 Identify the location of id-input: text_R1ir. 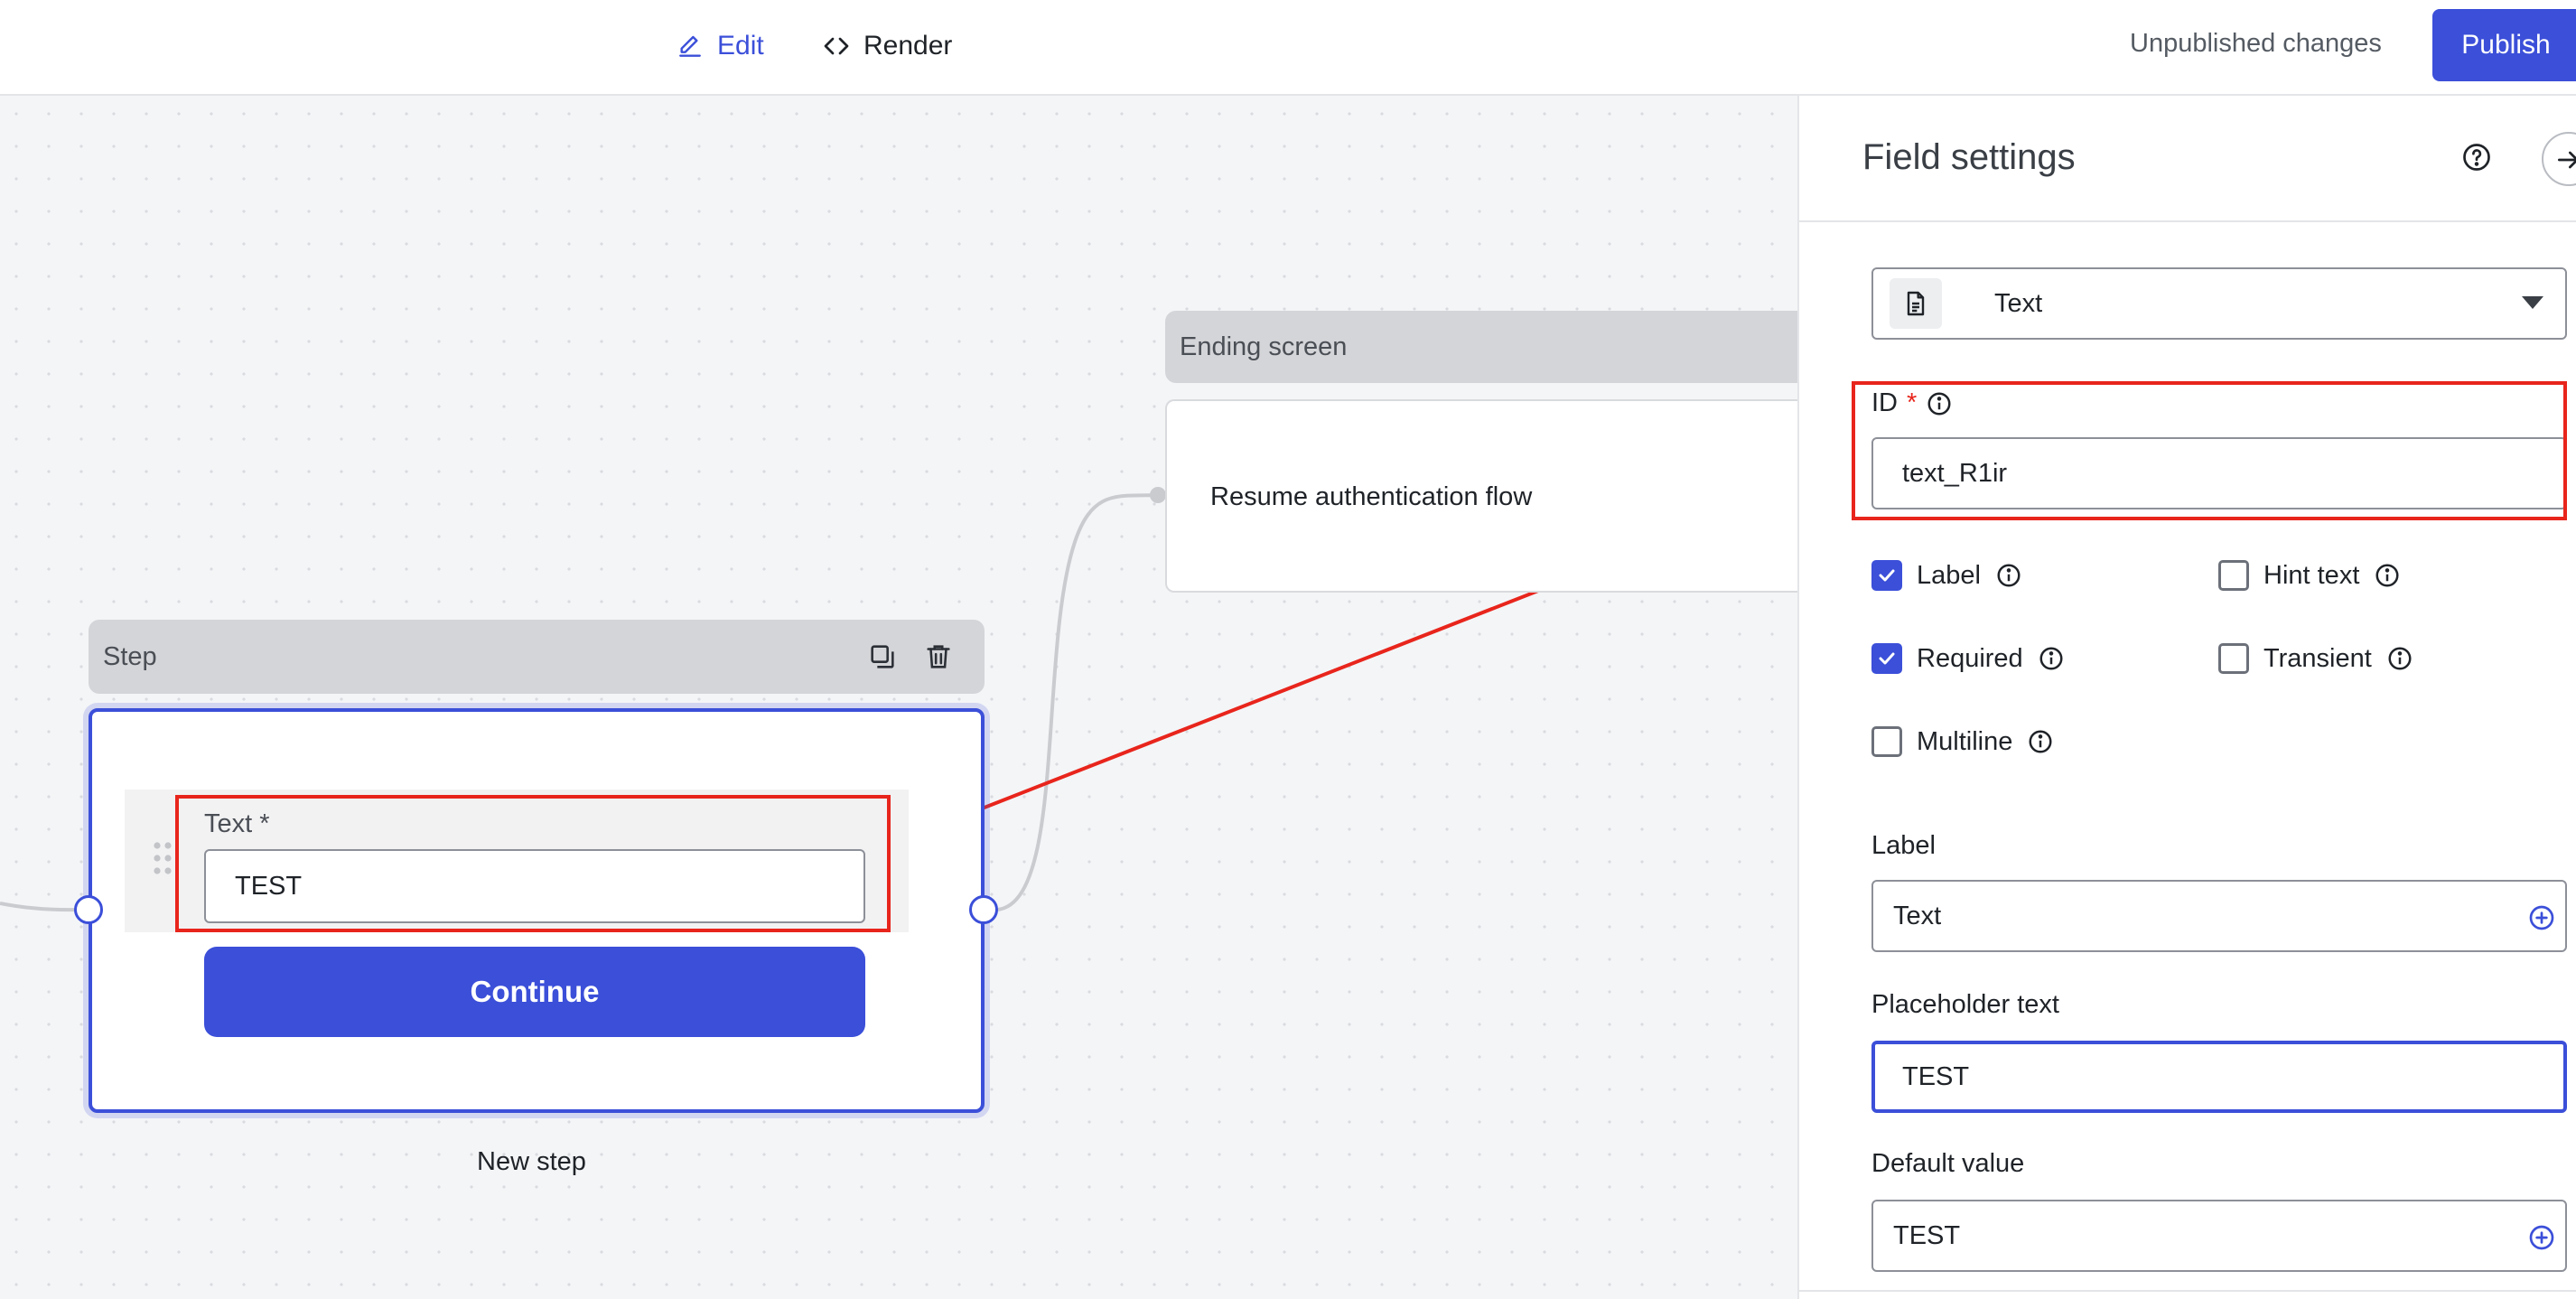
(2219, 473).